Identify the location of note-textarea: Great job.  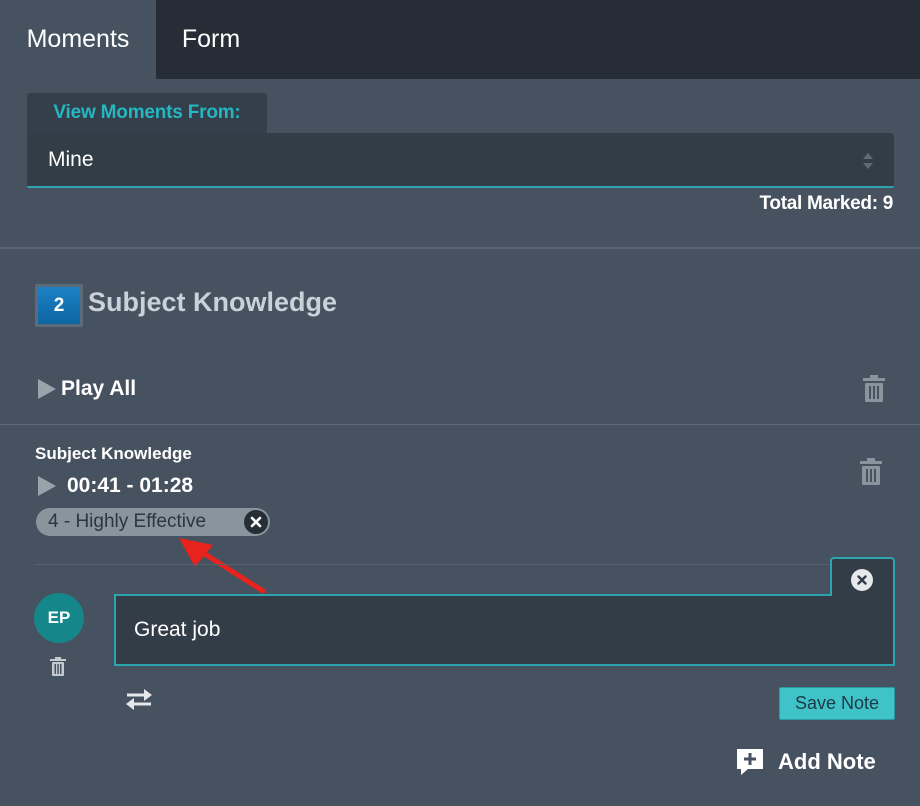
(504, 630).